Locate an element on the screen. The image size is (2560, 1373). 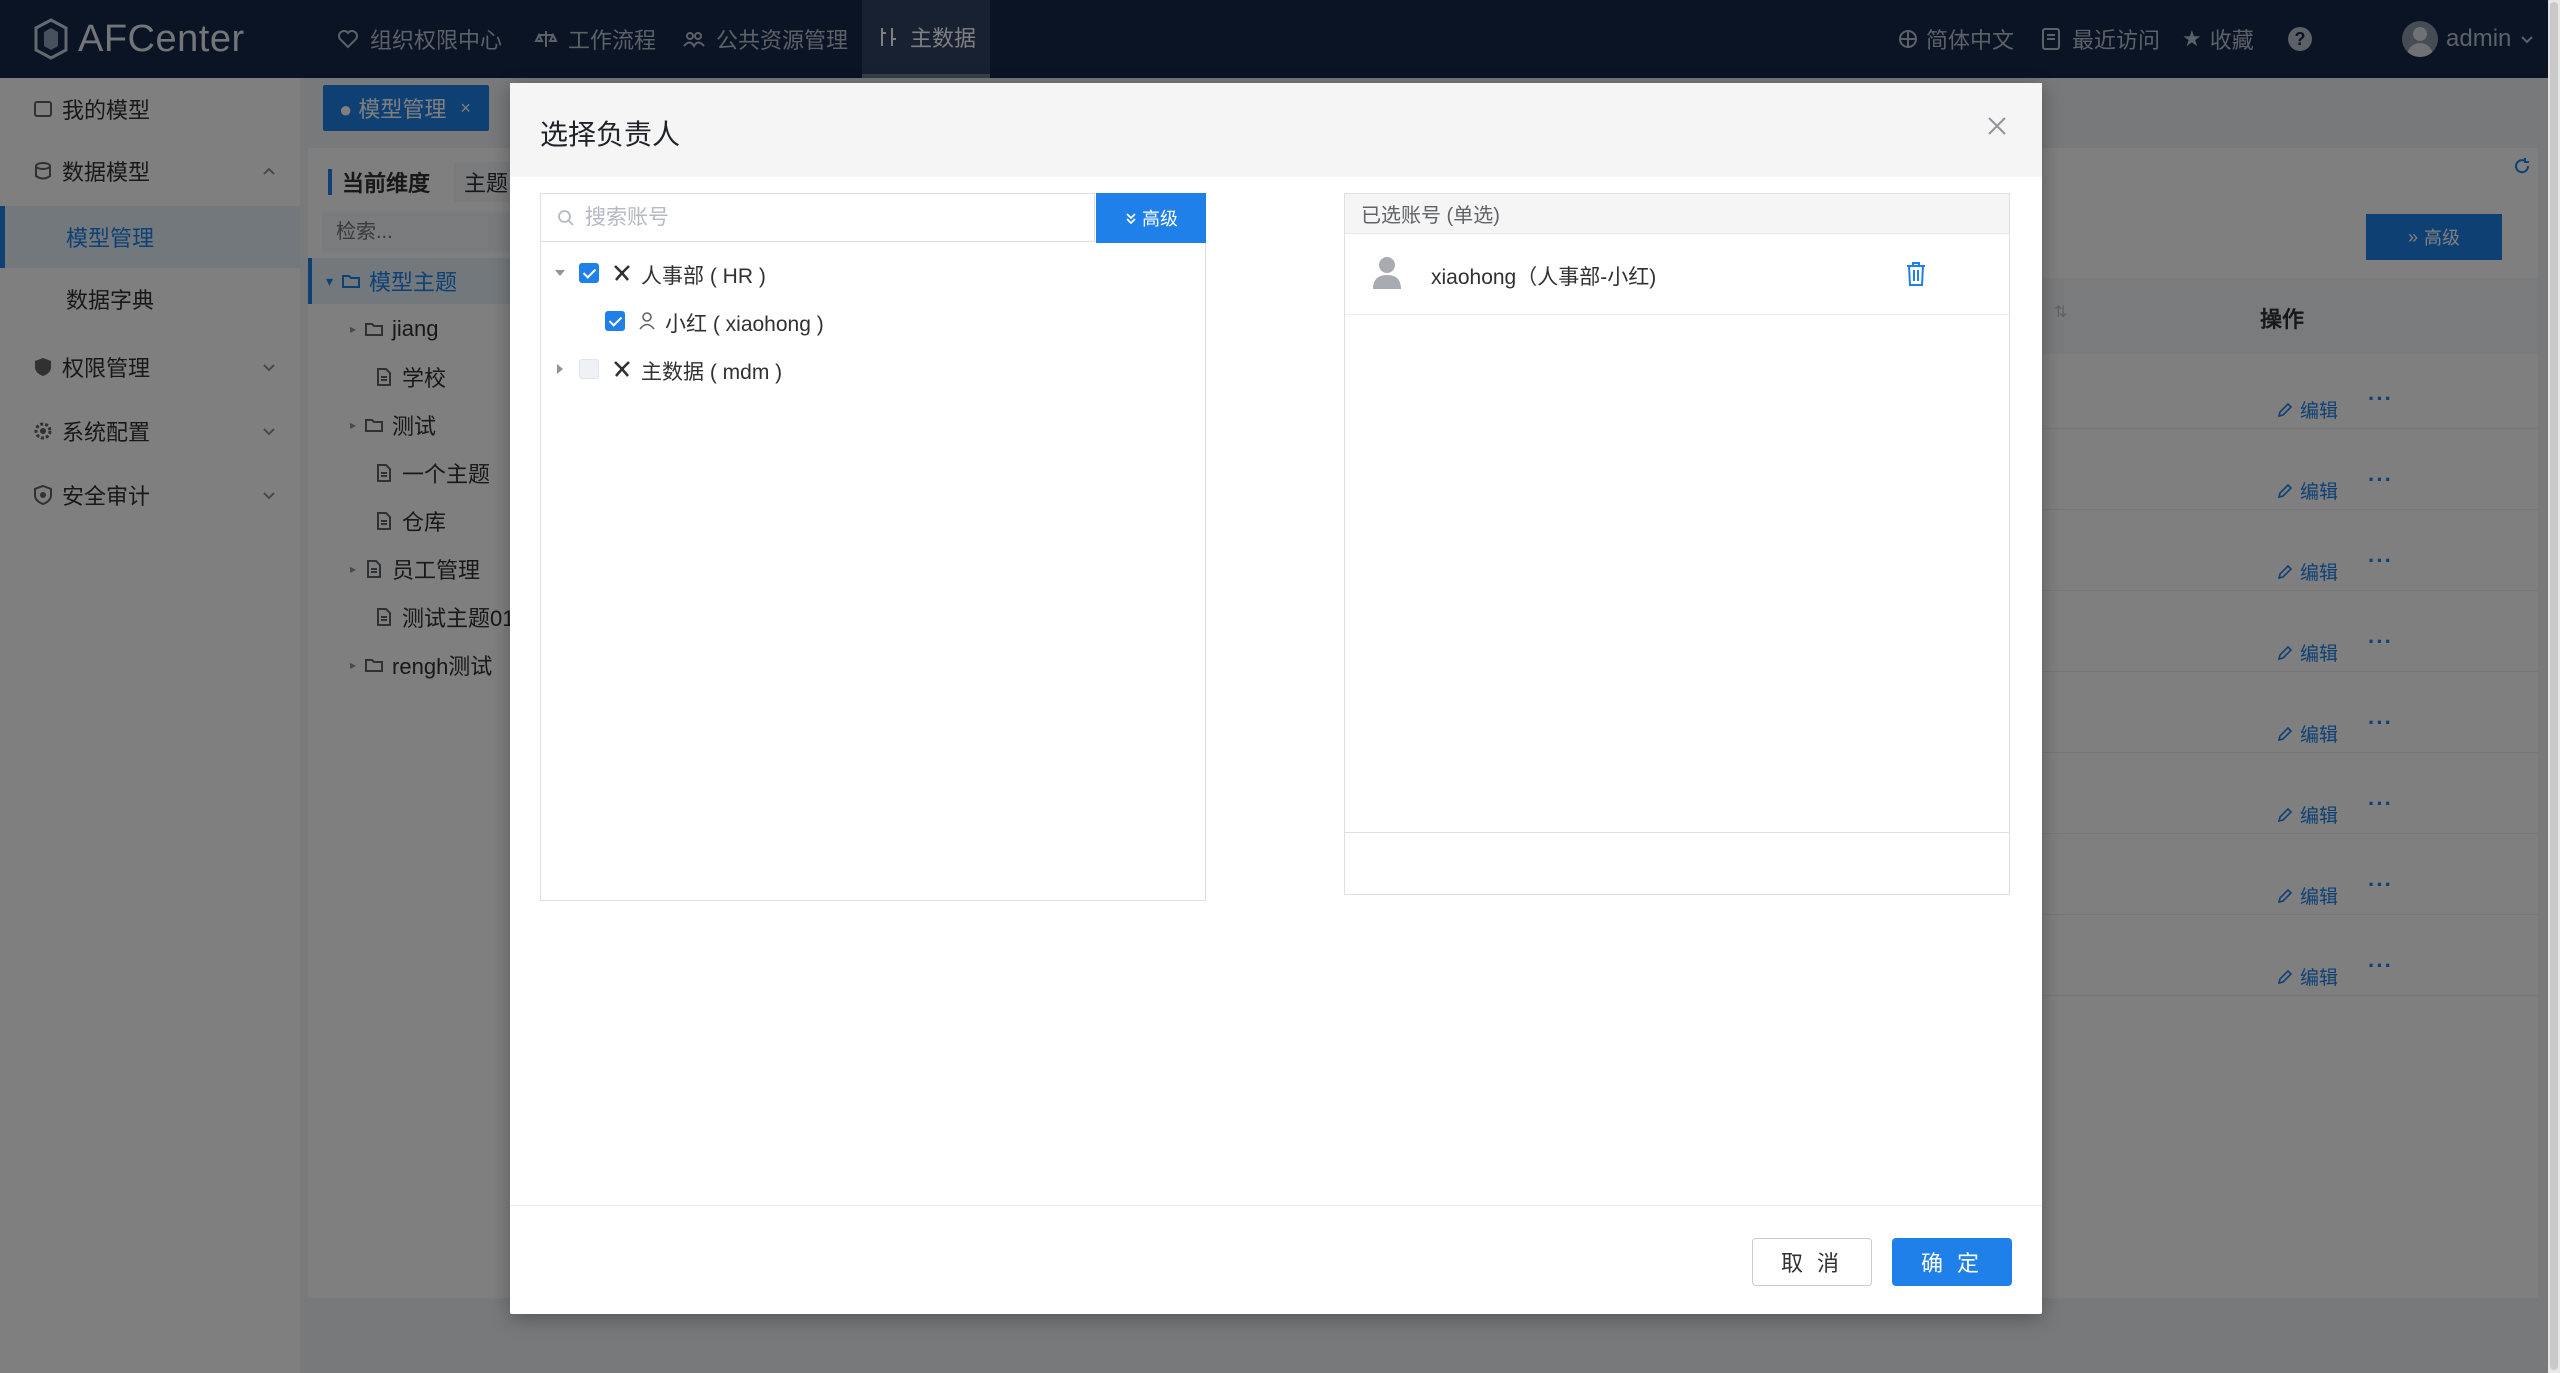
checkbox-xiaohong is located at coordinates (615, 321).